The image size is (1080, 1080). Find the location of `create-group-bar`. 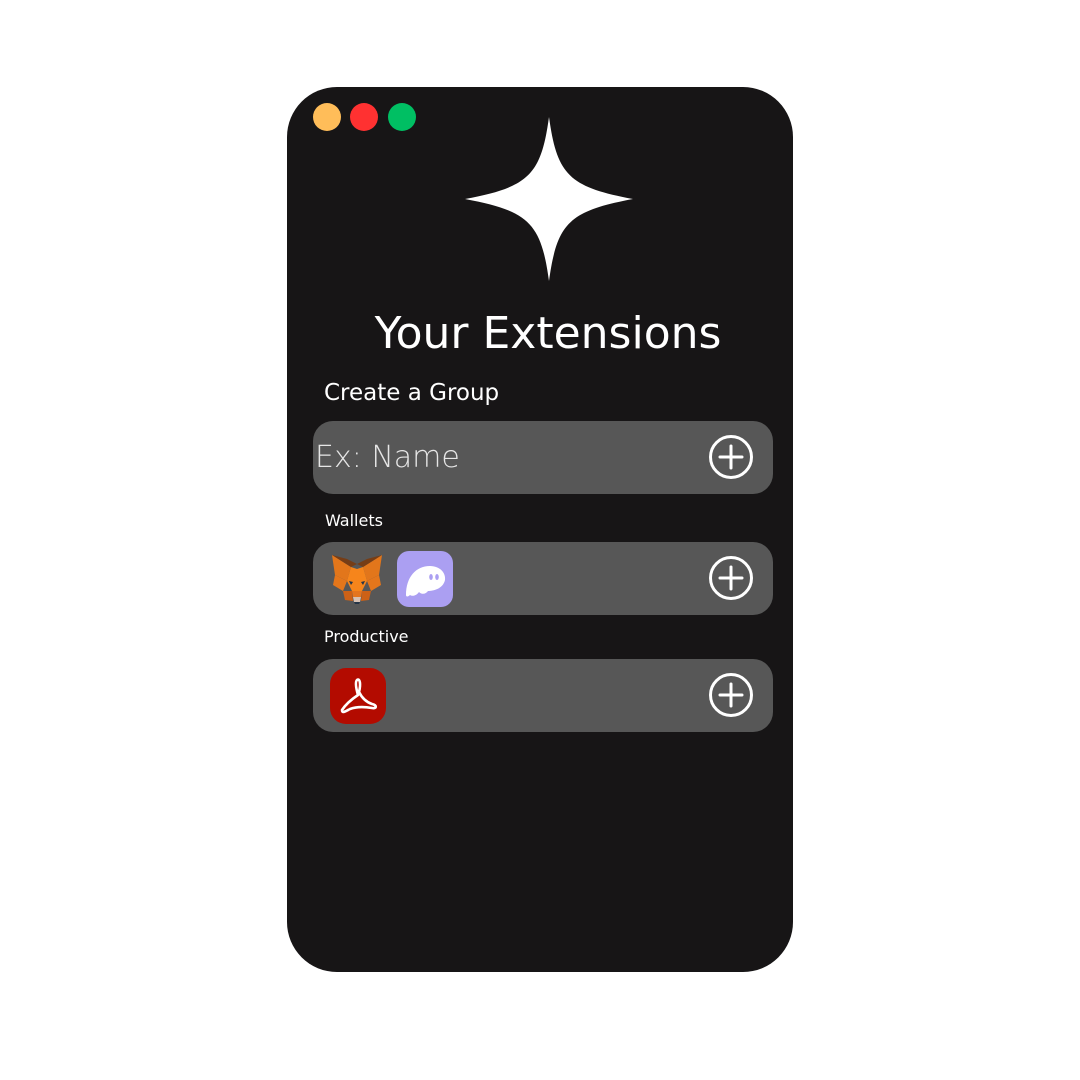

create-group-bar is located at coordinates (543, 457).